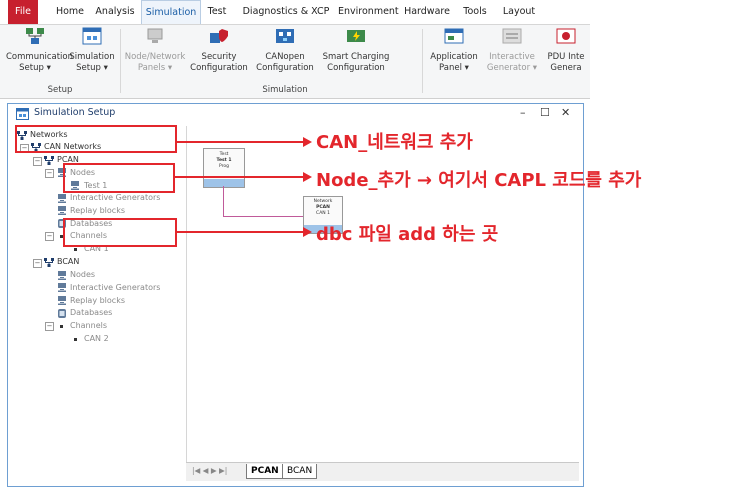 This screenshot has height=492, width=743. I want to click on annotation-node: Node_추가 → 여기서 CAPL 코드를 추가, so click(479, 180).